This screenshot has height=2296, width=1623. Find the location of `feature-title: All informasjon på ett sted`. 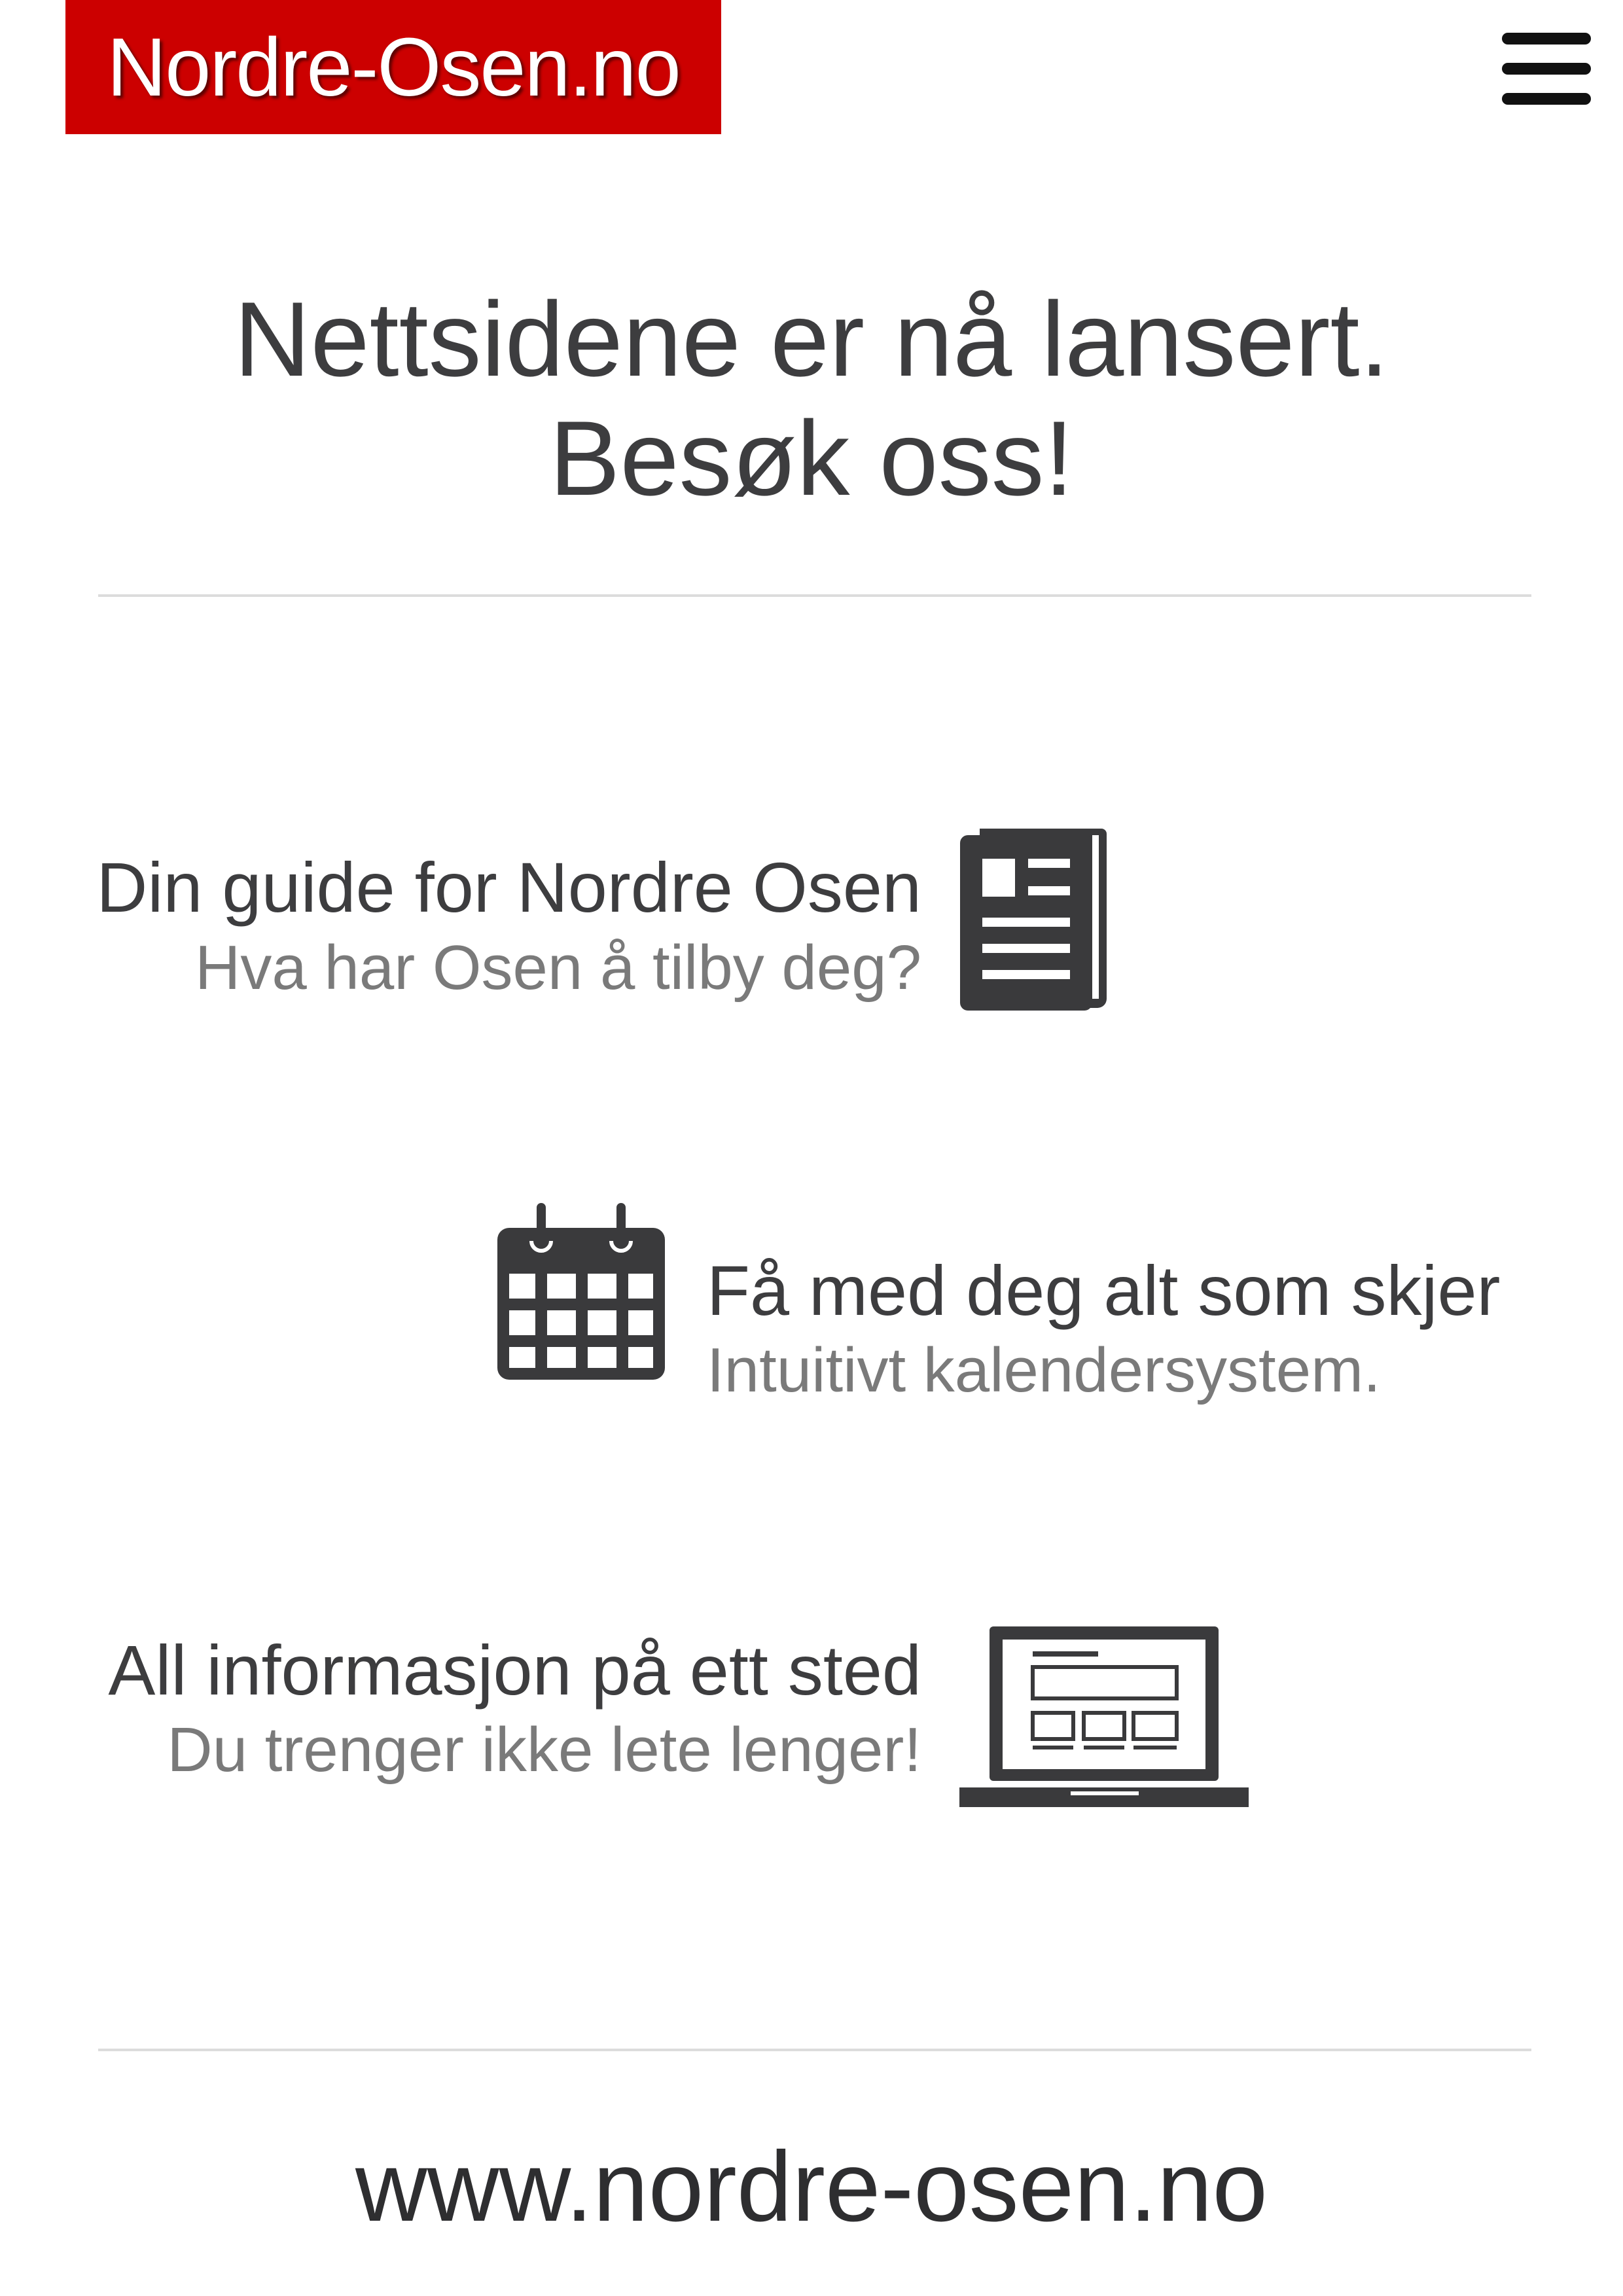

feature-title: All informasjon på ett sted is located at coordinates (514, 1670).